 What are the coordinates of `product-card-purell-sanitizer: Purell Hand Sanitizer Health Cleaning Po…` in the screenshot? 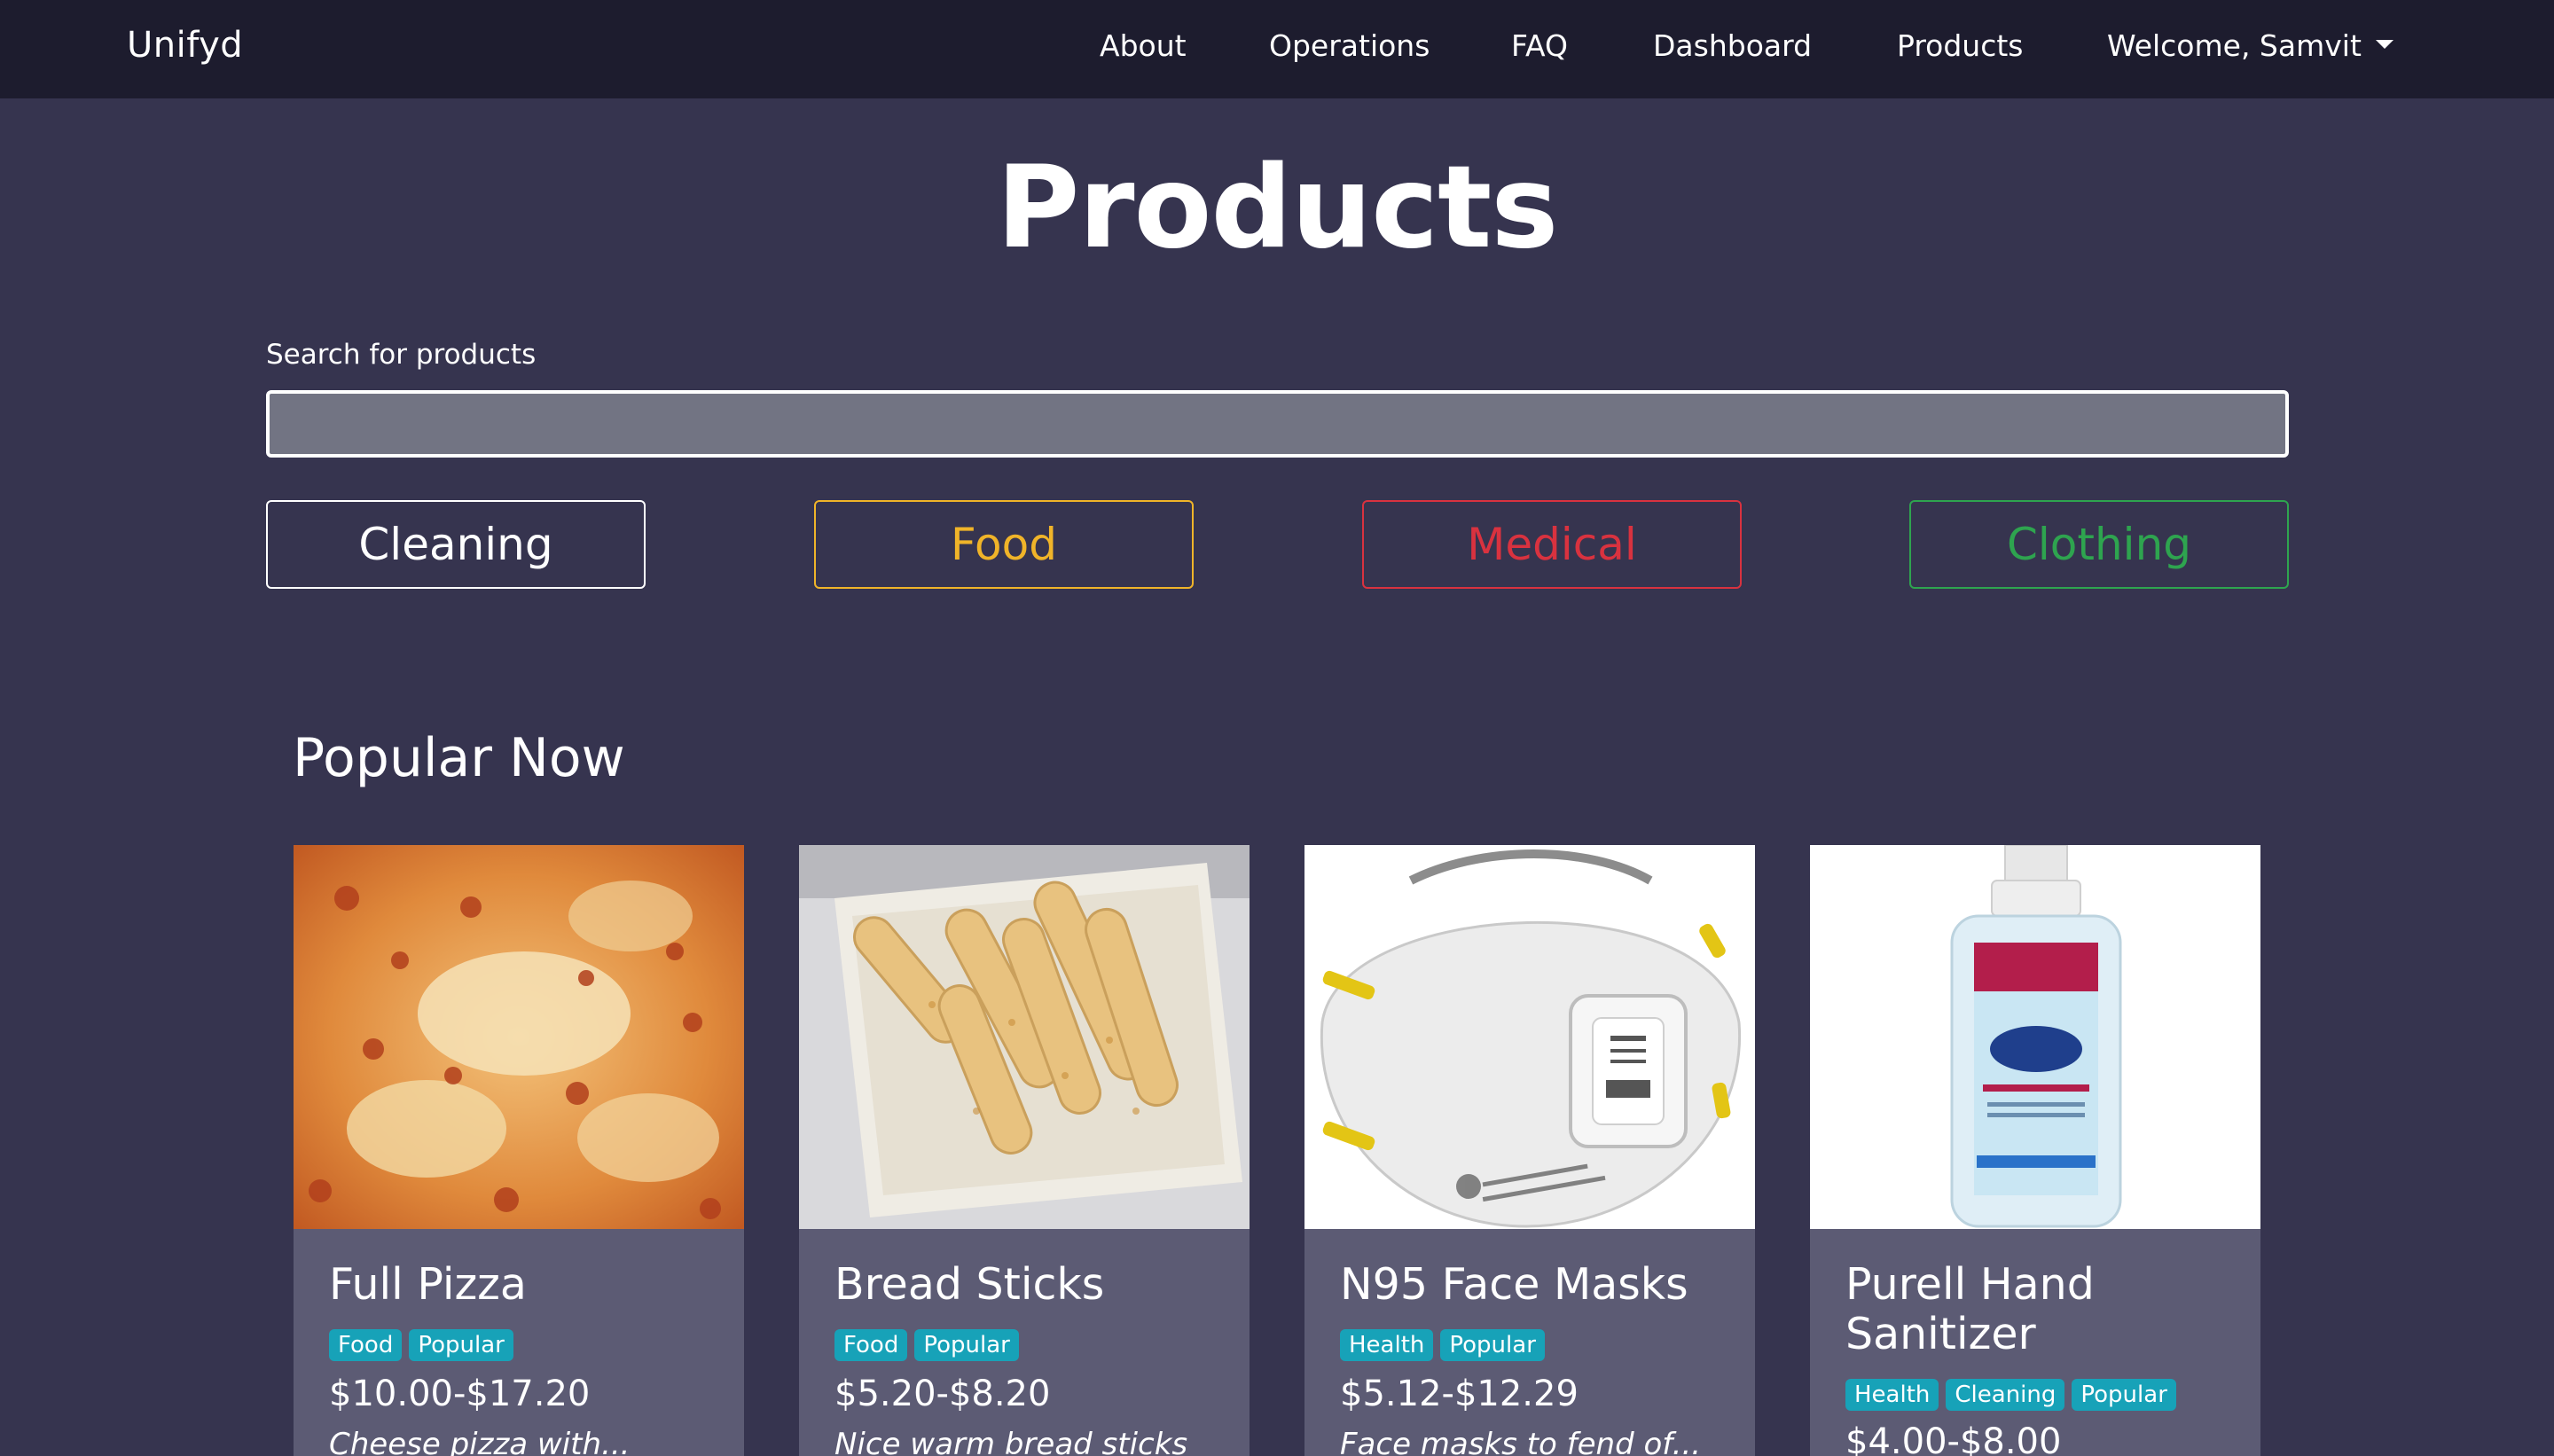 It's located at (2035, 1150).